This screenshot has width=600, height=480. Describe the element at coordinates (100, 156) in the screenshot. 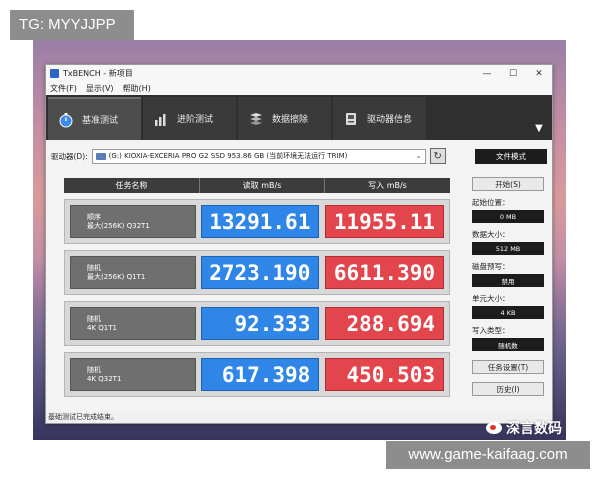

I see `drive-icon` at that location.